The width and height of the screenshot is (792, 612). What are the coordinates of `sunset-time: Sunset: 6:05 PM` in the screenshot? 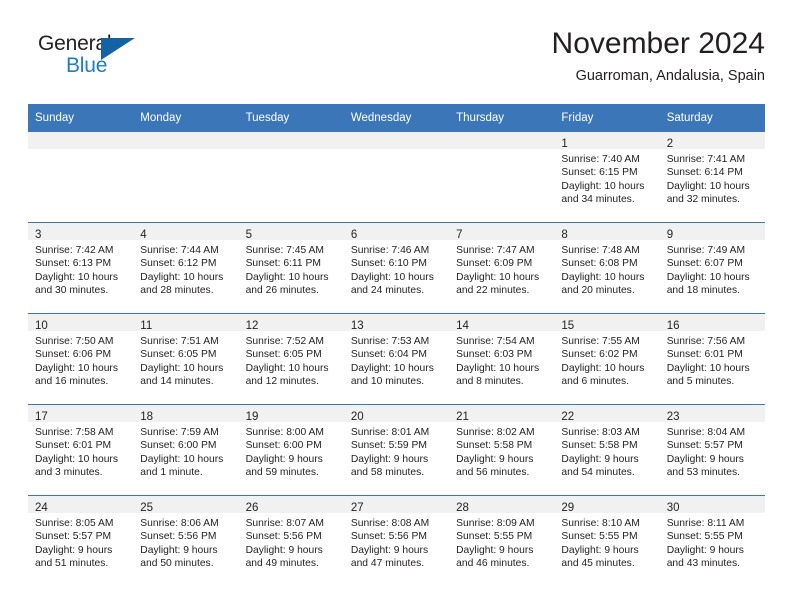 It's located at (178, 355).